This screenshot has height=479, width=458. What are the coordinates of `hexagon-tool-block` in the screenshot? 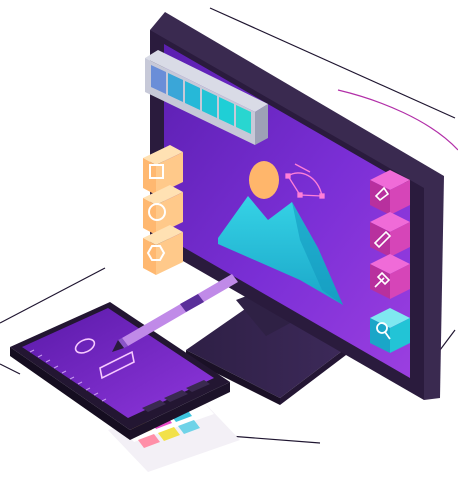 It's located at (163, 250).